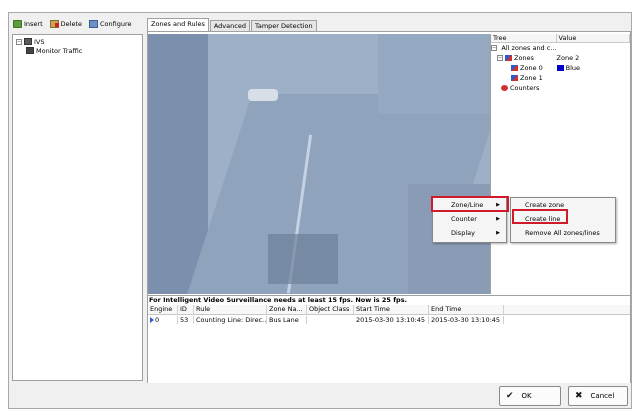 Image resolution: width=640 pixels, height=413 pixels. I want to click on menu-item-display: Display ▶, so click(469, 233).